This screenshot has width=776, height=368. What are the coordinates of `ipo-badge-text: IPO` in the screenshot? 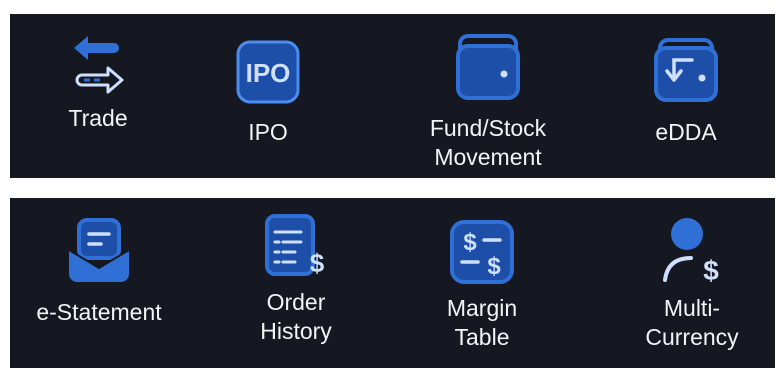 It's located at (268, 73).